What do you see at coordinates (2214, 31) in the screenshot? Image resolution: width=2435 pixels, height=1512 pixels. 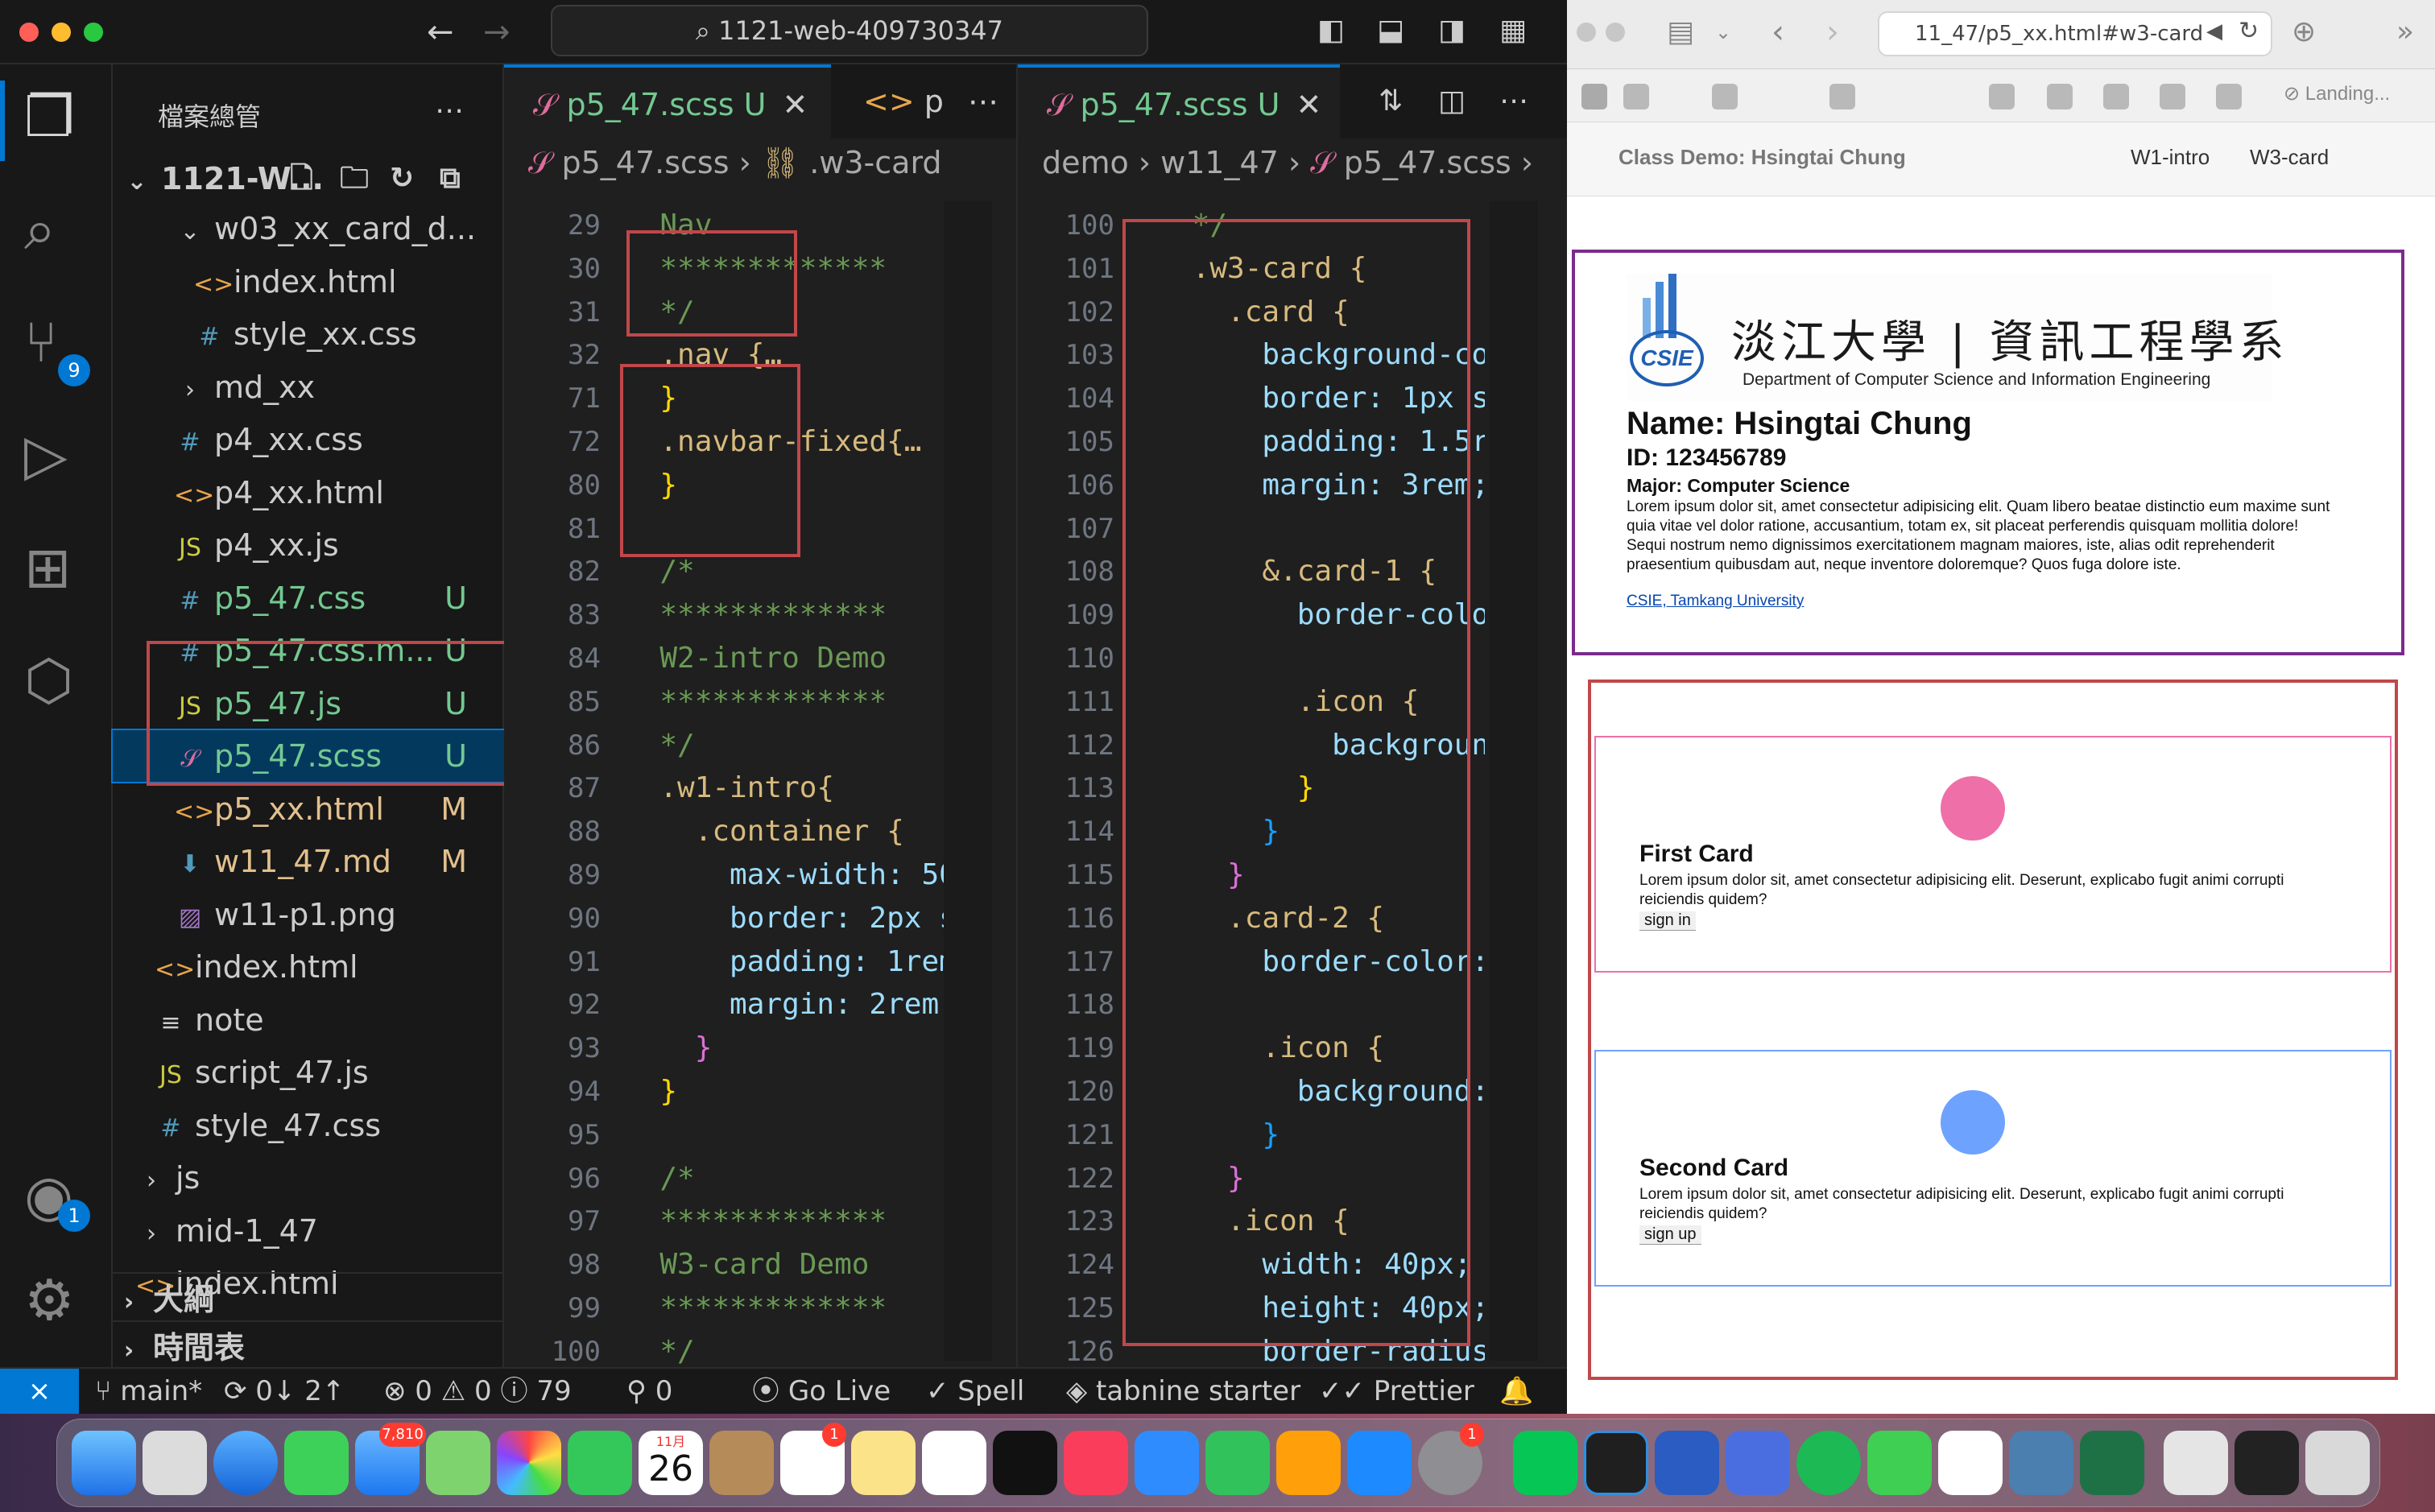 I see `speaker-icon: ◀` at bounding box center [2214, 31].